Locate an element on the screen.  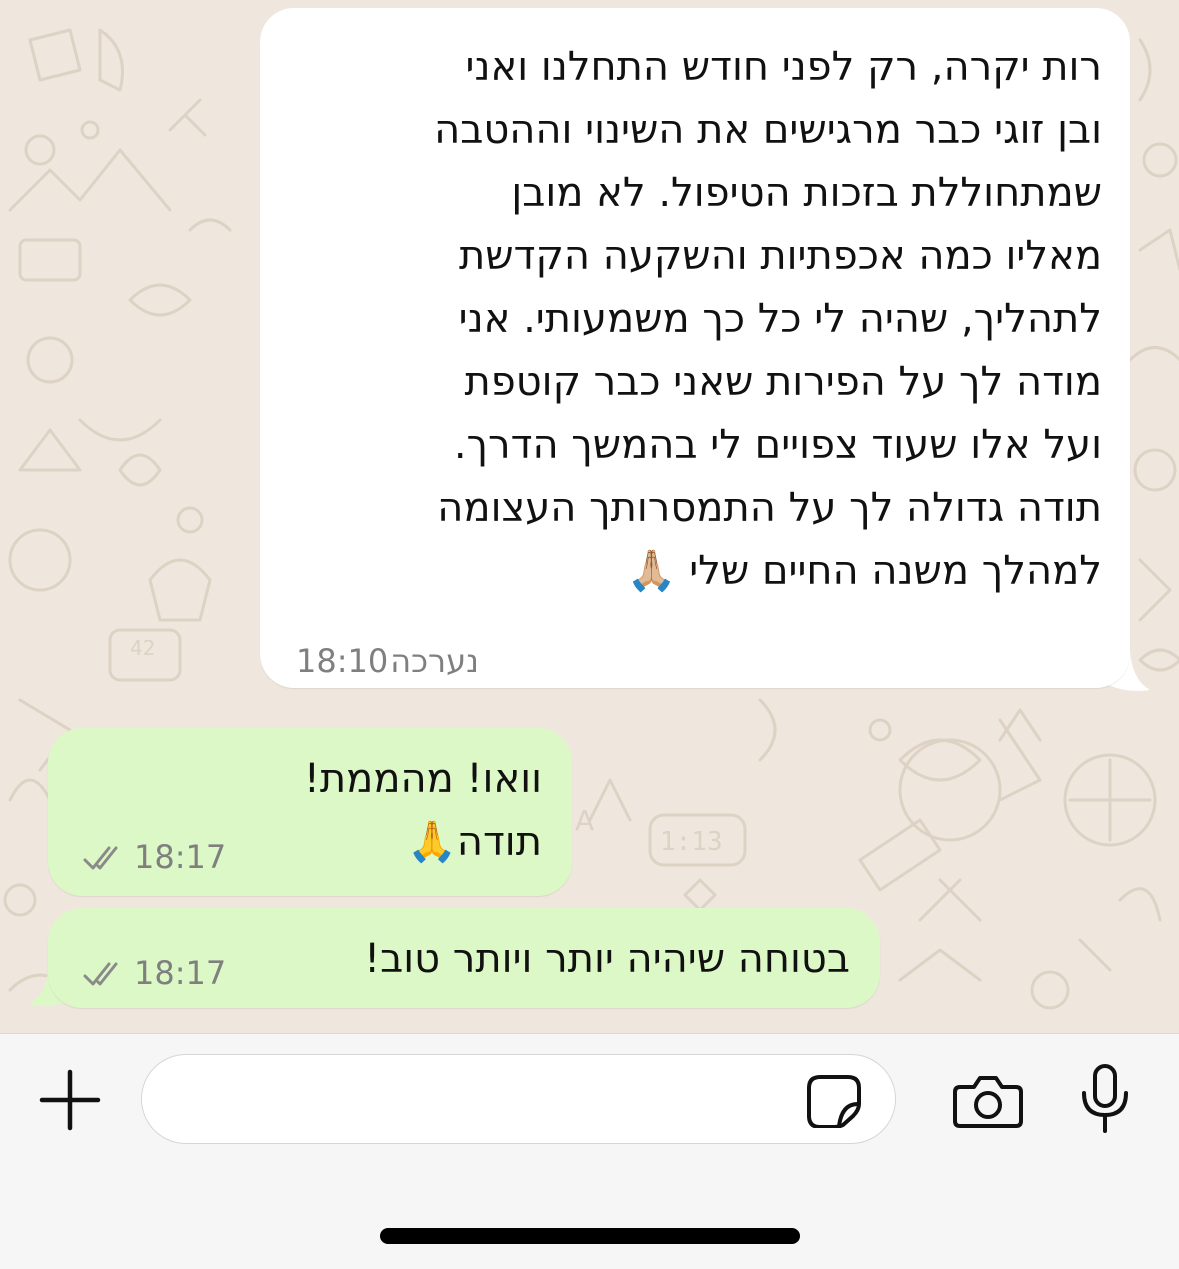
home-indicator is located at coordinates (590, 1236).